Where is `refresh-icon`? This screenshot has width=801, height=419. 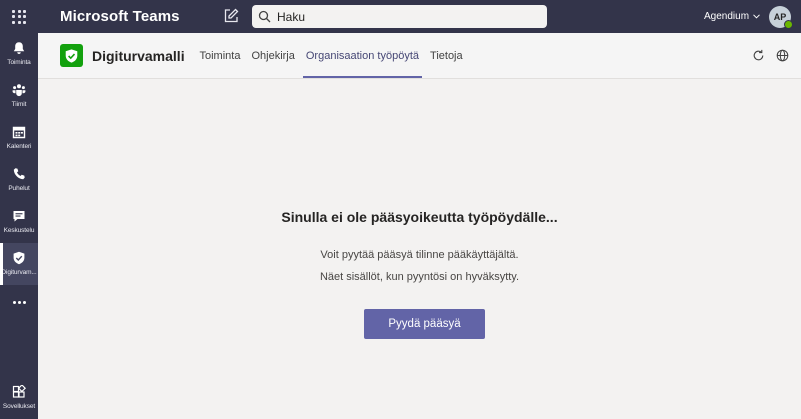 refresh-icon is located at coordinates (758, 55).